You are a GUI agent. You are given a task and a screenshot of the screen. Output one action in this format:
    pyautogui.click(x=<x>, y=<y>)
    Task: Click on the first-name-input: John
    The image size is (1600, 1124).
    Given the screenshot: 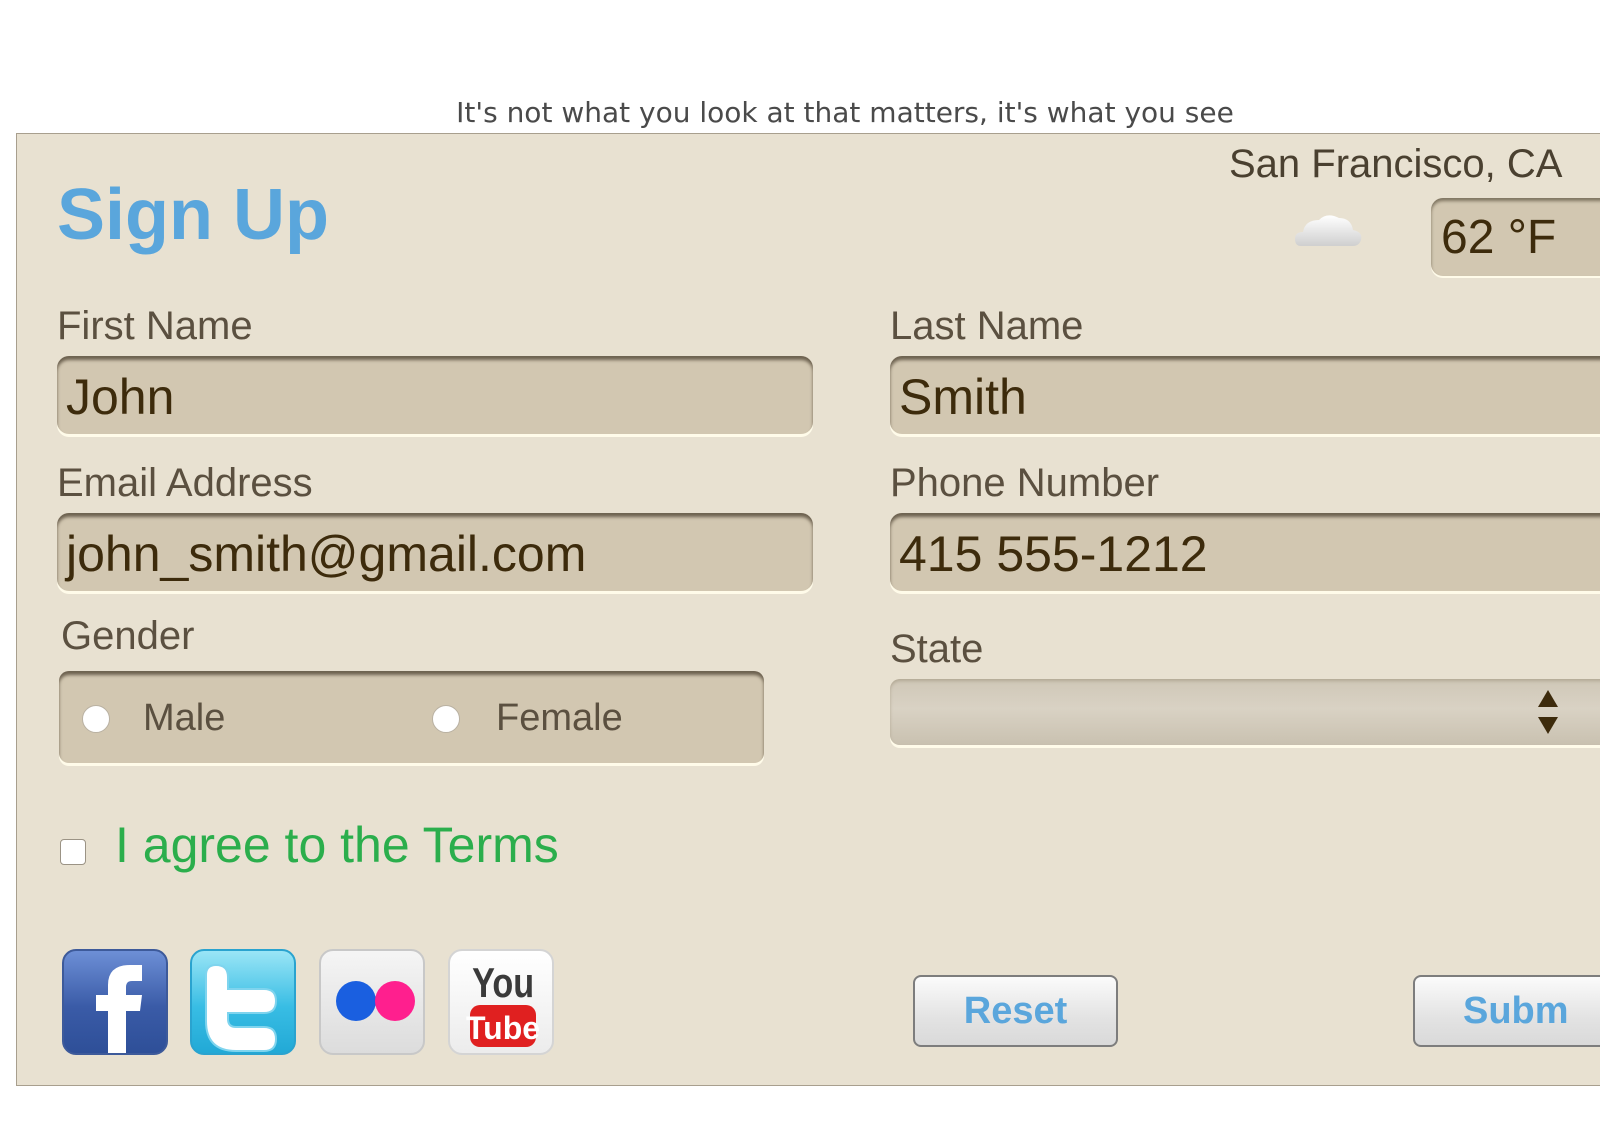 What is the action you would take?
    pyautogui.click(x=435, y=395)
    